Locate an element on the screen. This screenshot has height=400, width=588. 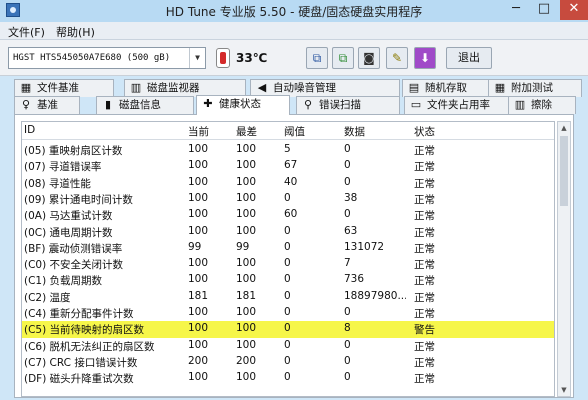
table-row: (09) 累计通电时间计数 100 100 0 38 正常 is located at coordinates (288, 199).